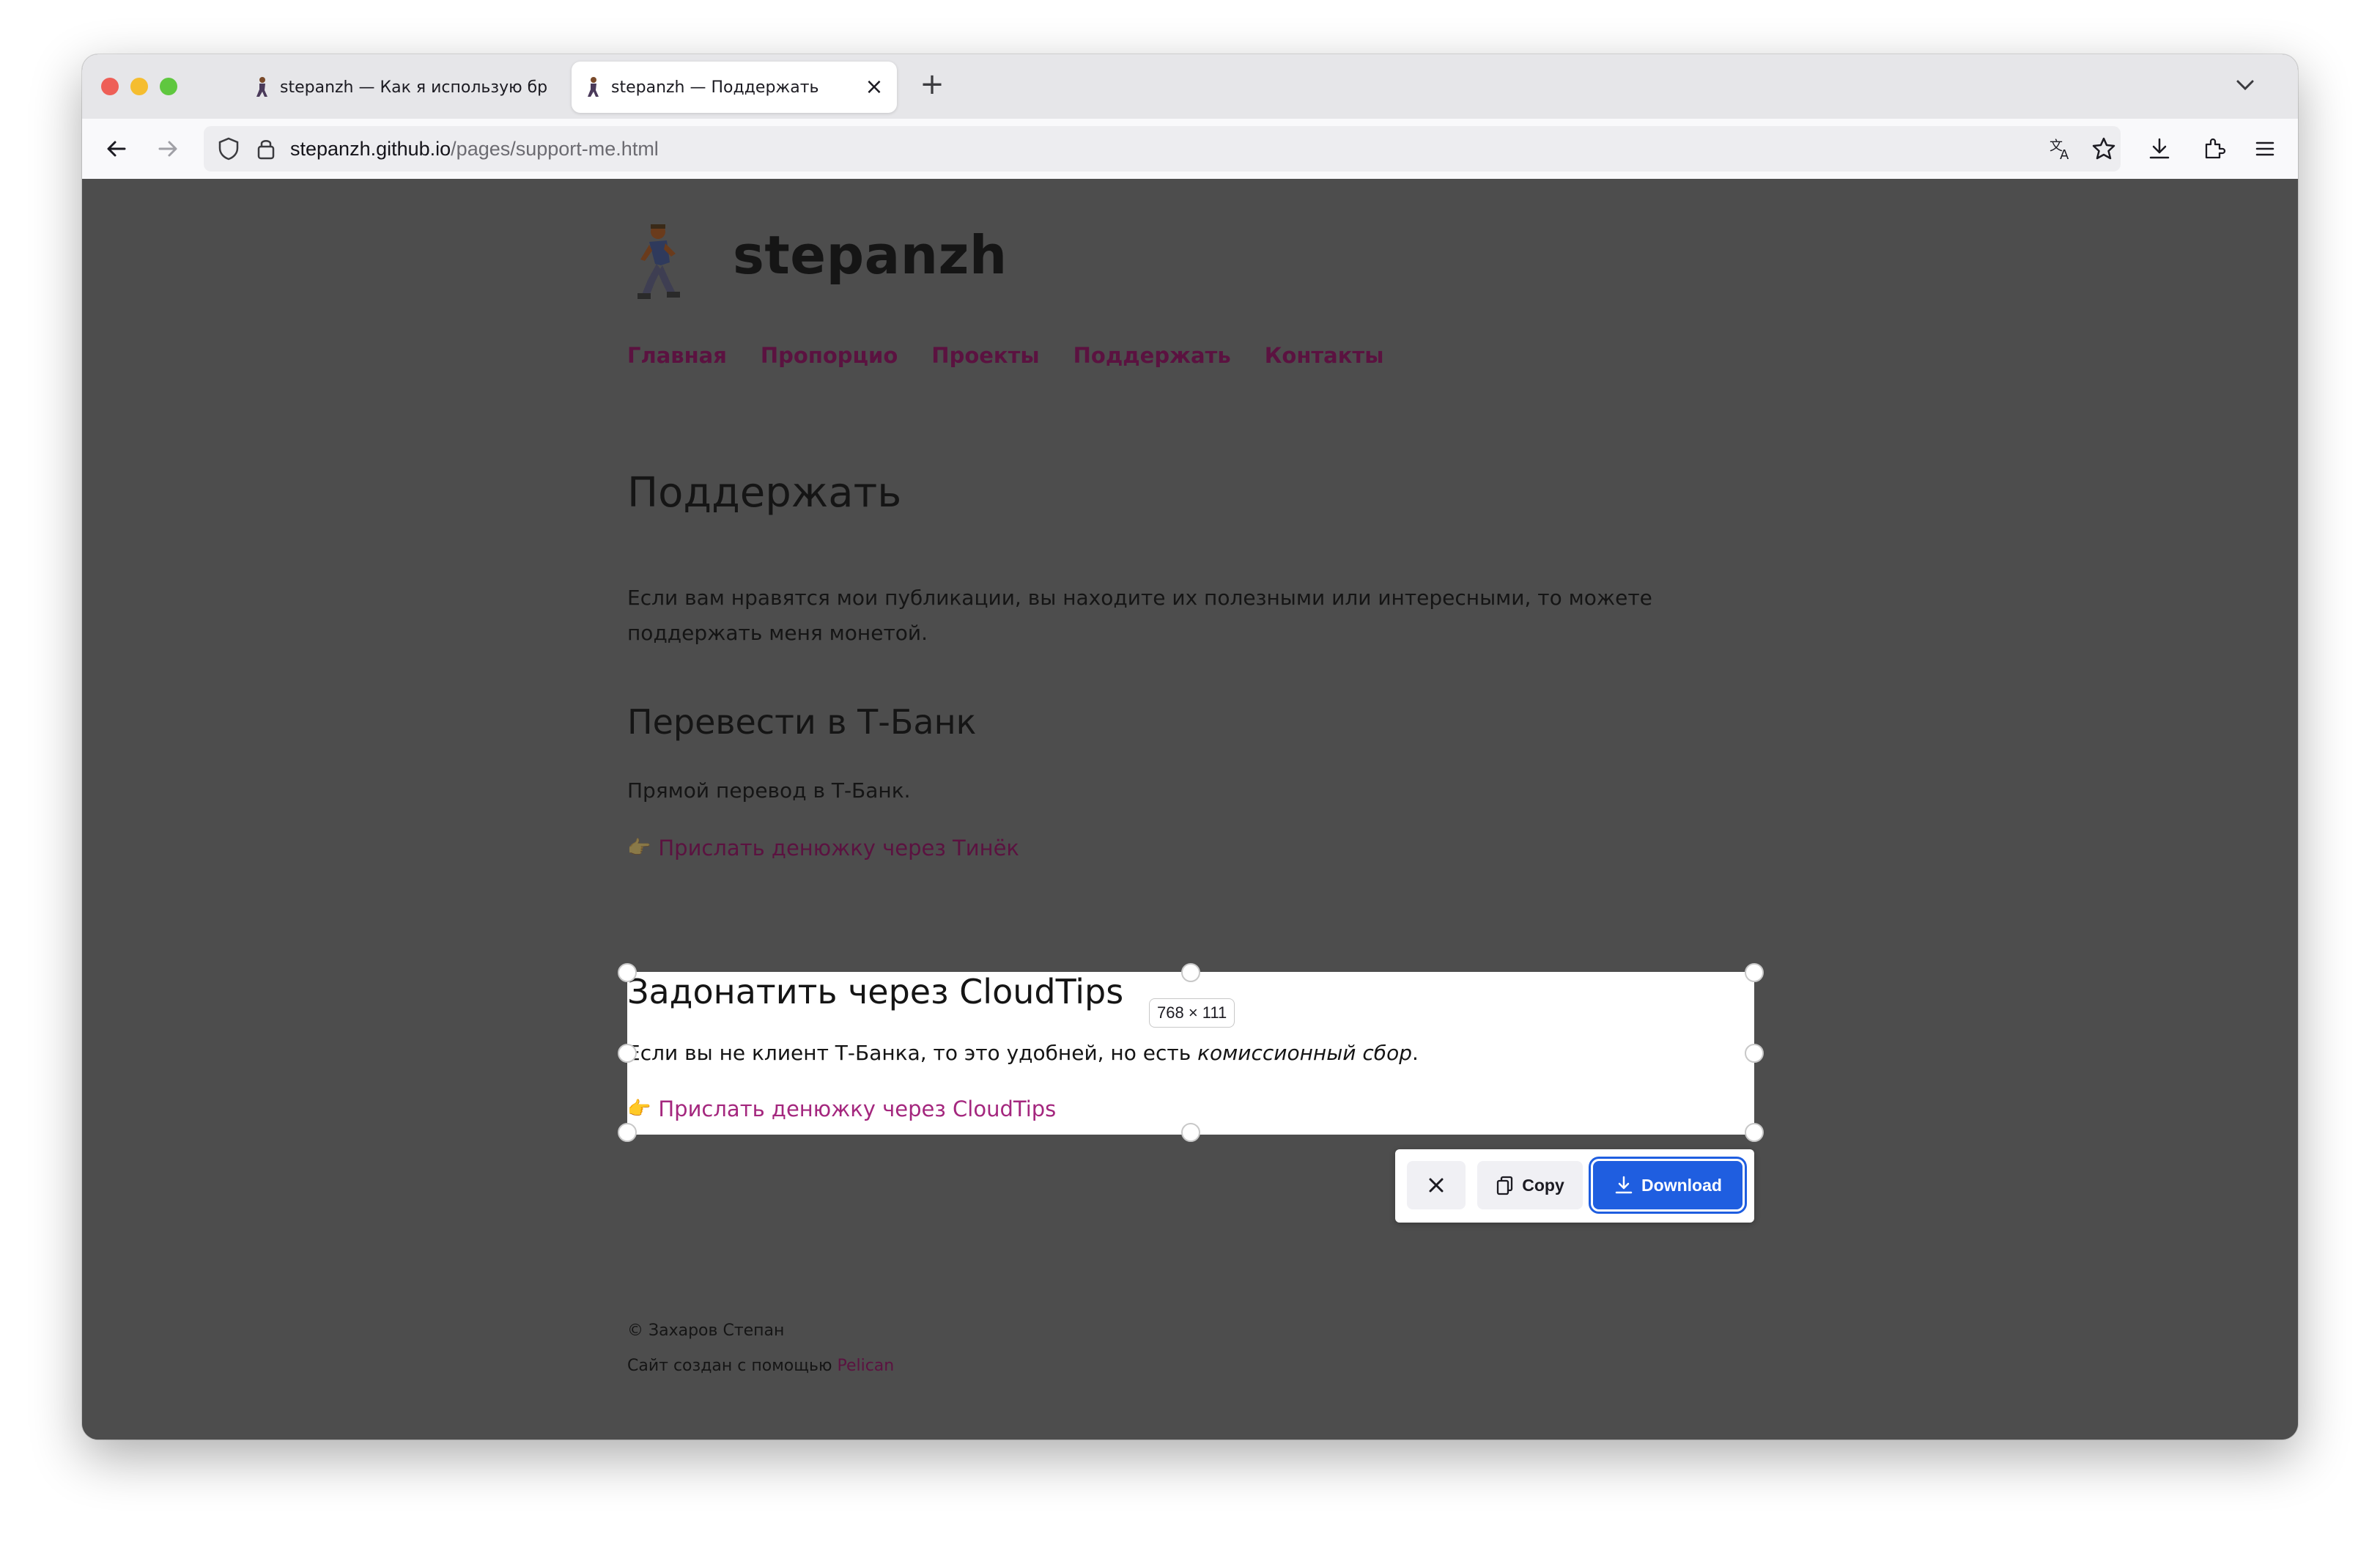  I want to click on zoom-window-button, so click(168, 86).